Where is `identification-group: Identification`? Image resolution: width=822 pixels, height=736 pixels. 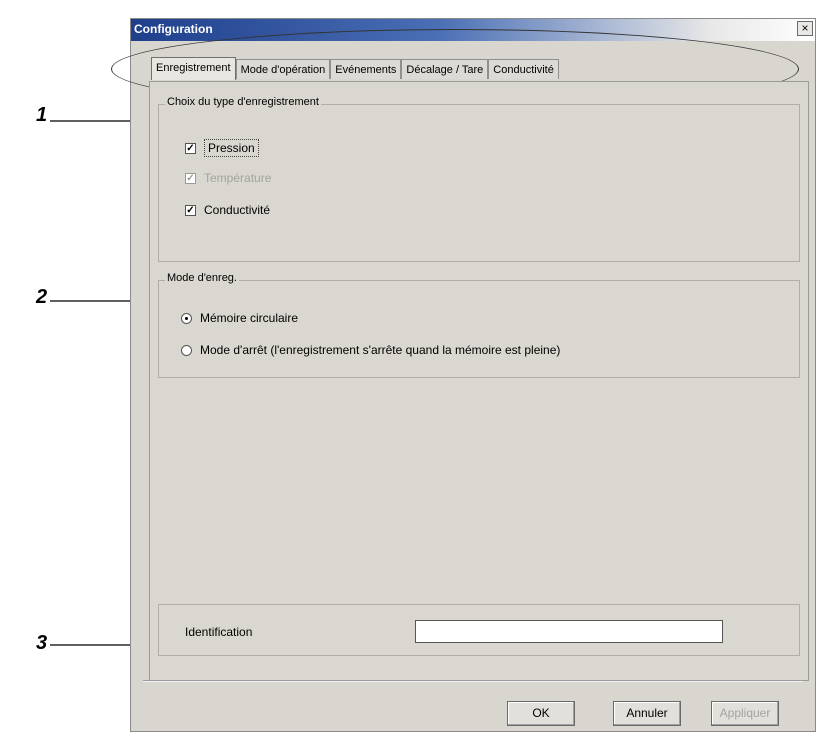
identification-group: Identification is located at coordinates (479, 630).